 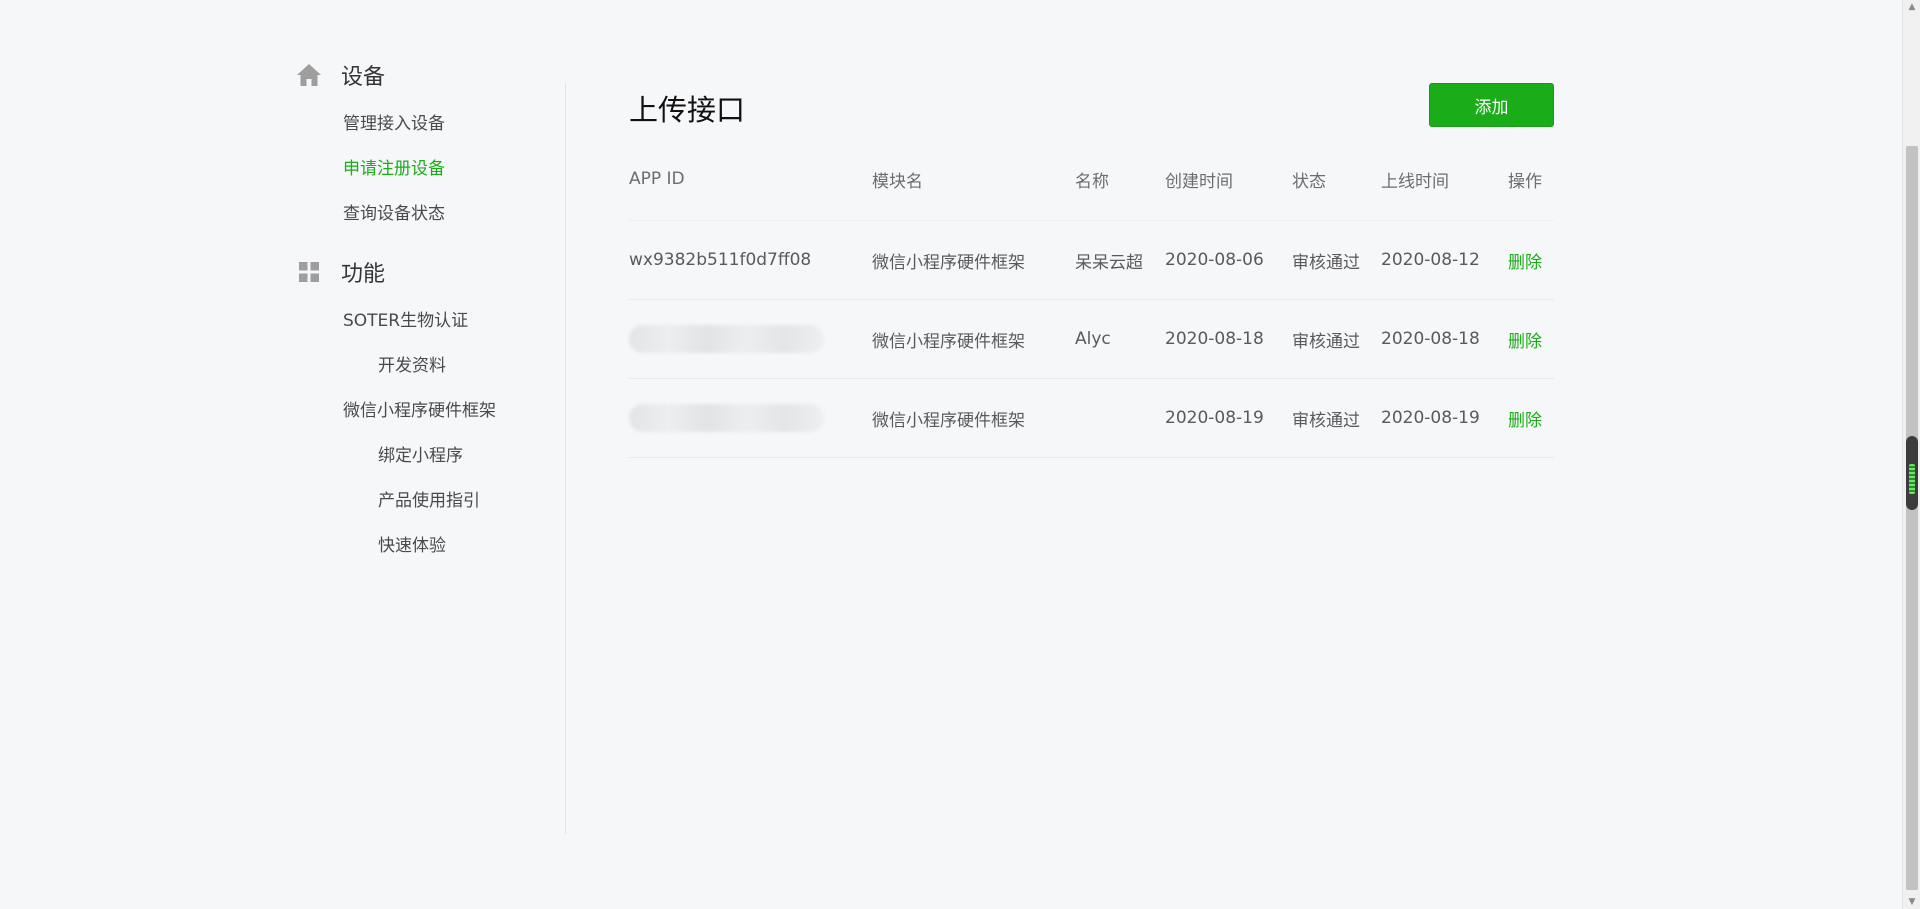 What do you see at coordinates (430, 546) in the screenshot?
I see `sidebar-item-quick-experience: 快速体验` at bounding box center [430, 546].